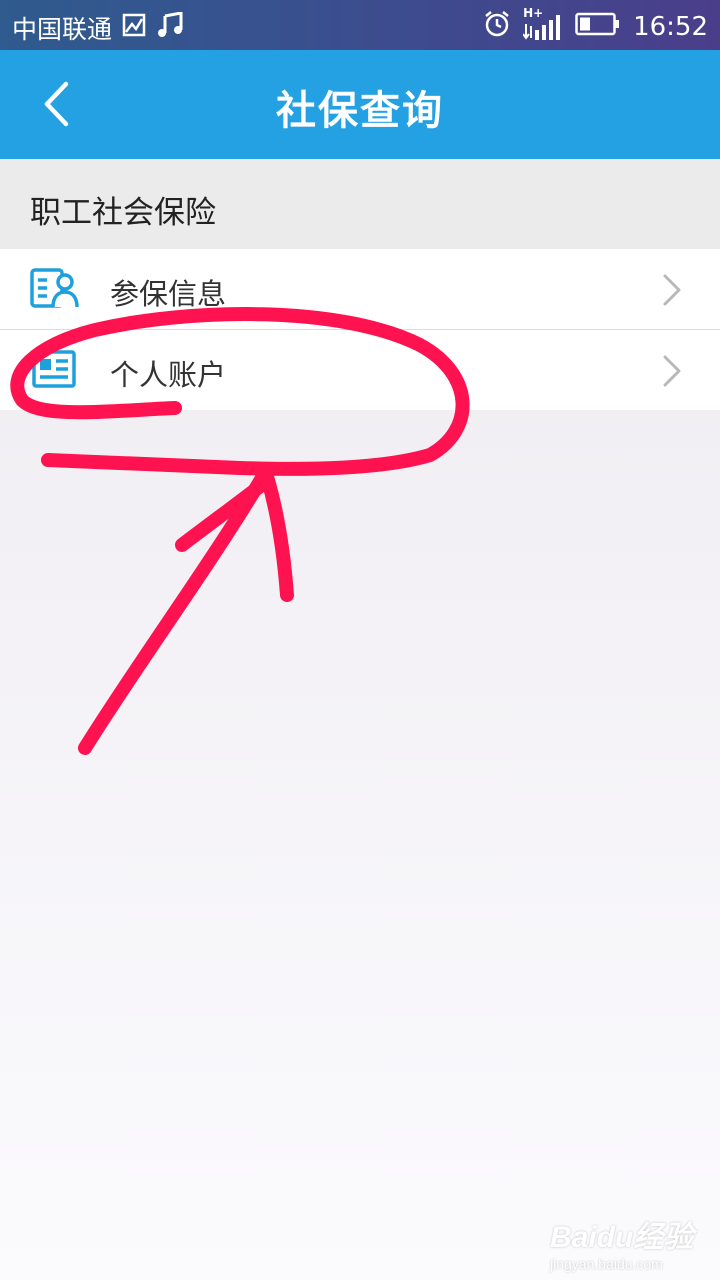  What do you see at coordinates (360, 289) in the screenshot?
I see `menu-item-insurance-info: 参保信息` at bounding box center [360, 289].